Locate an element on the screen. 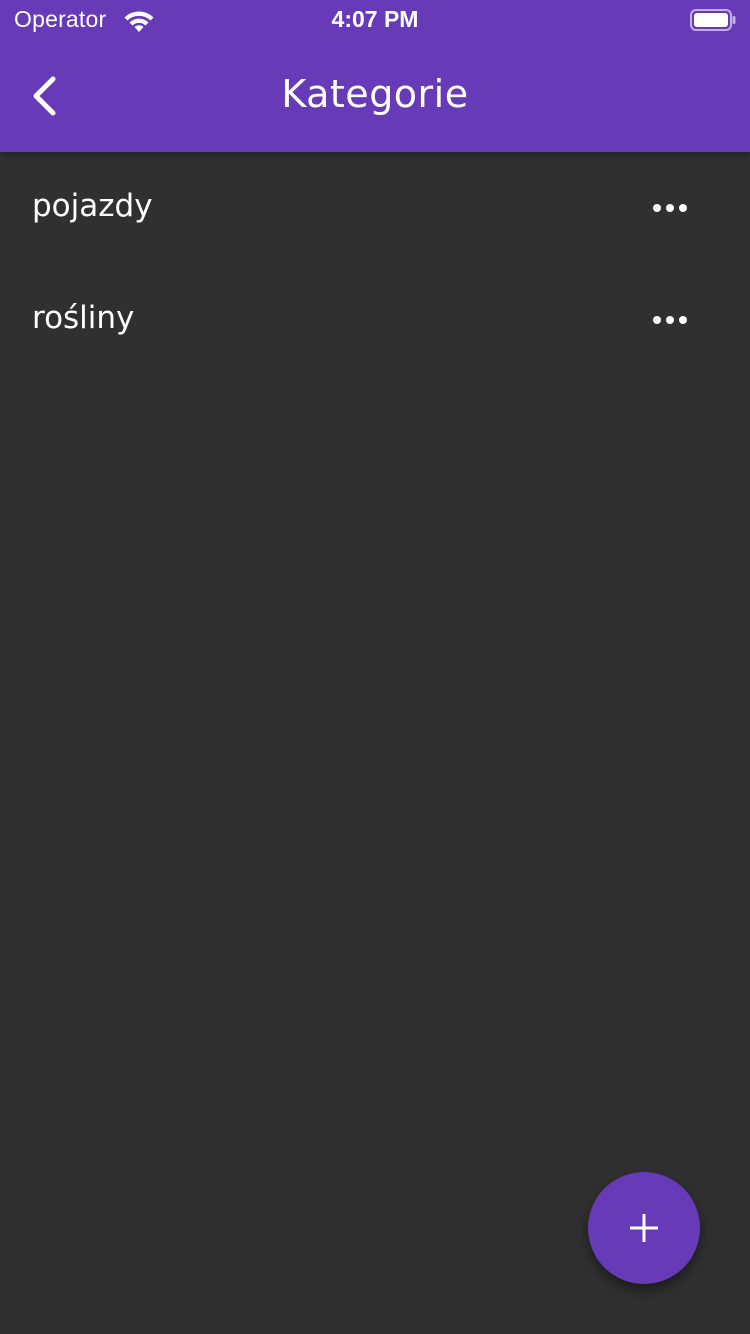 This screenshot has height=1334, width=750. status-bar: Operator 4:07 PM is located at coordinates (375, 20).